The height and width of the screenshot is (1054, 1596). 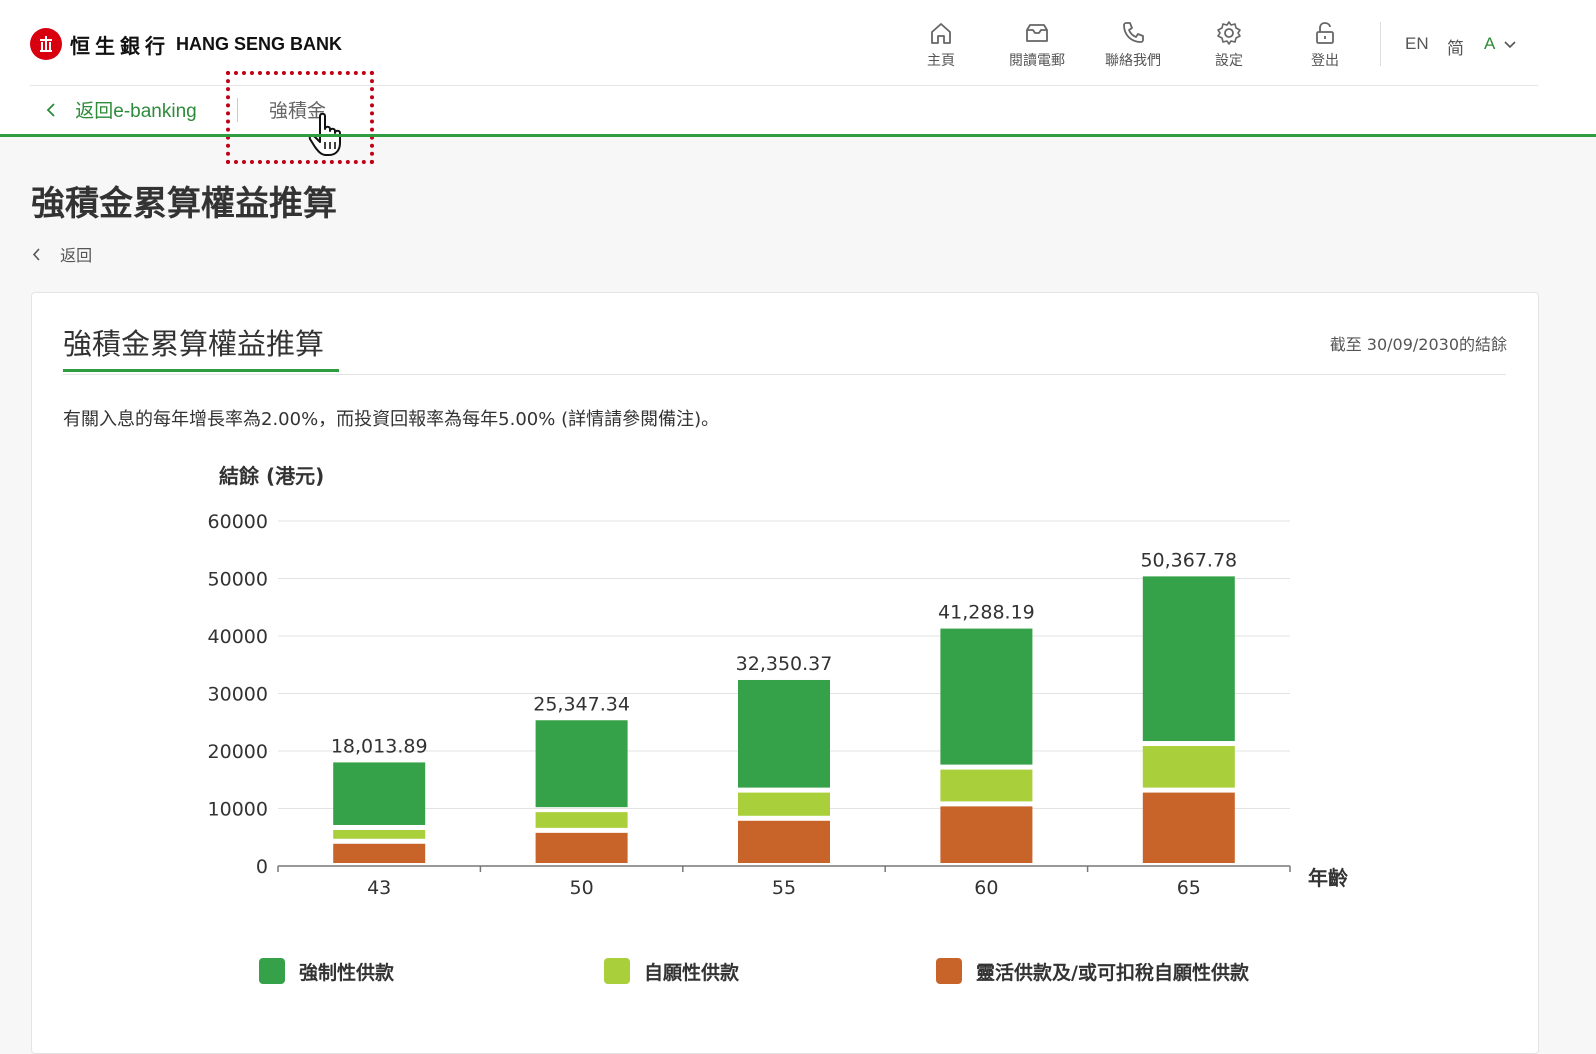 I want to click on x-tick-label: 50, so click(x=582, y=888).